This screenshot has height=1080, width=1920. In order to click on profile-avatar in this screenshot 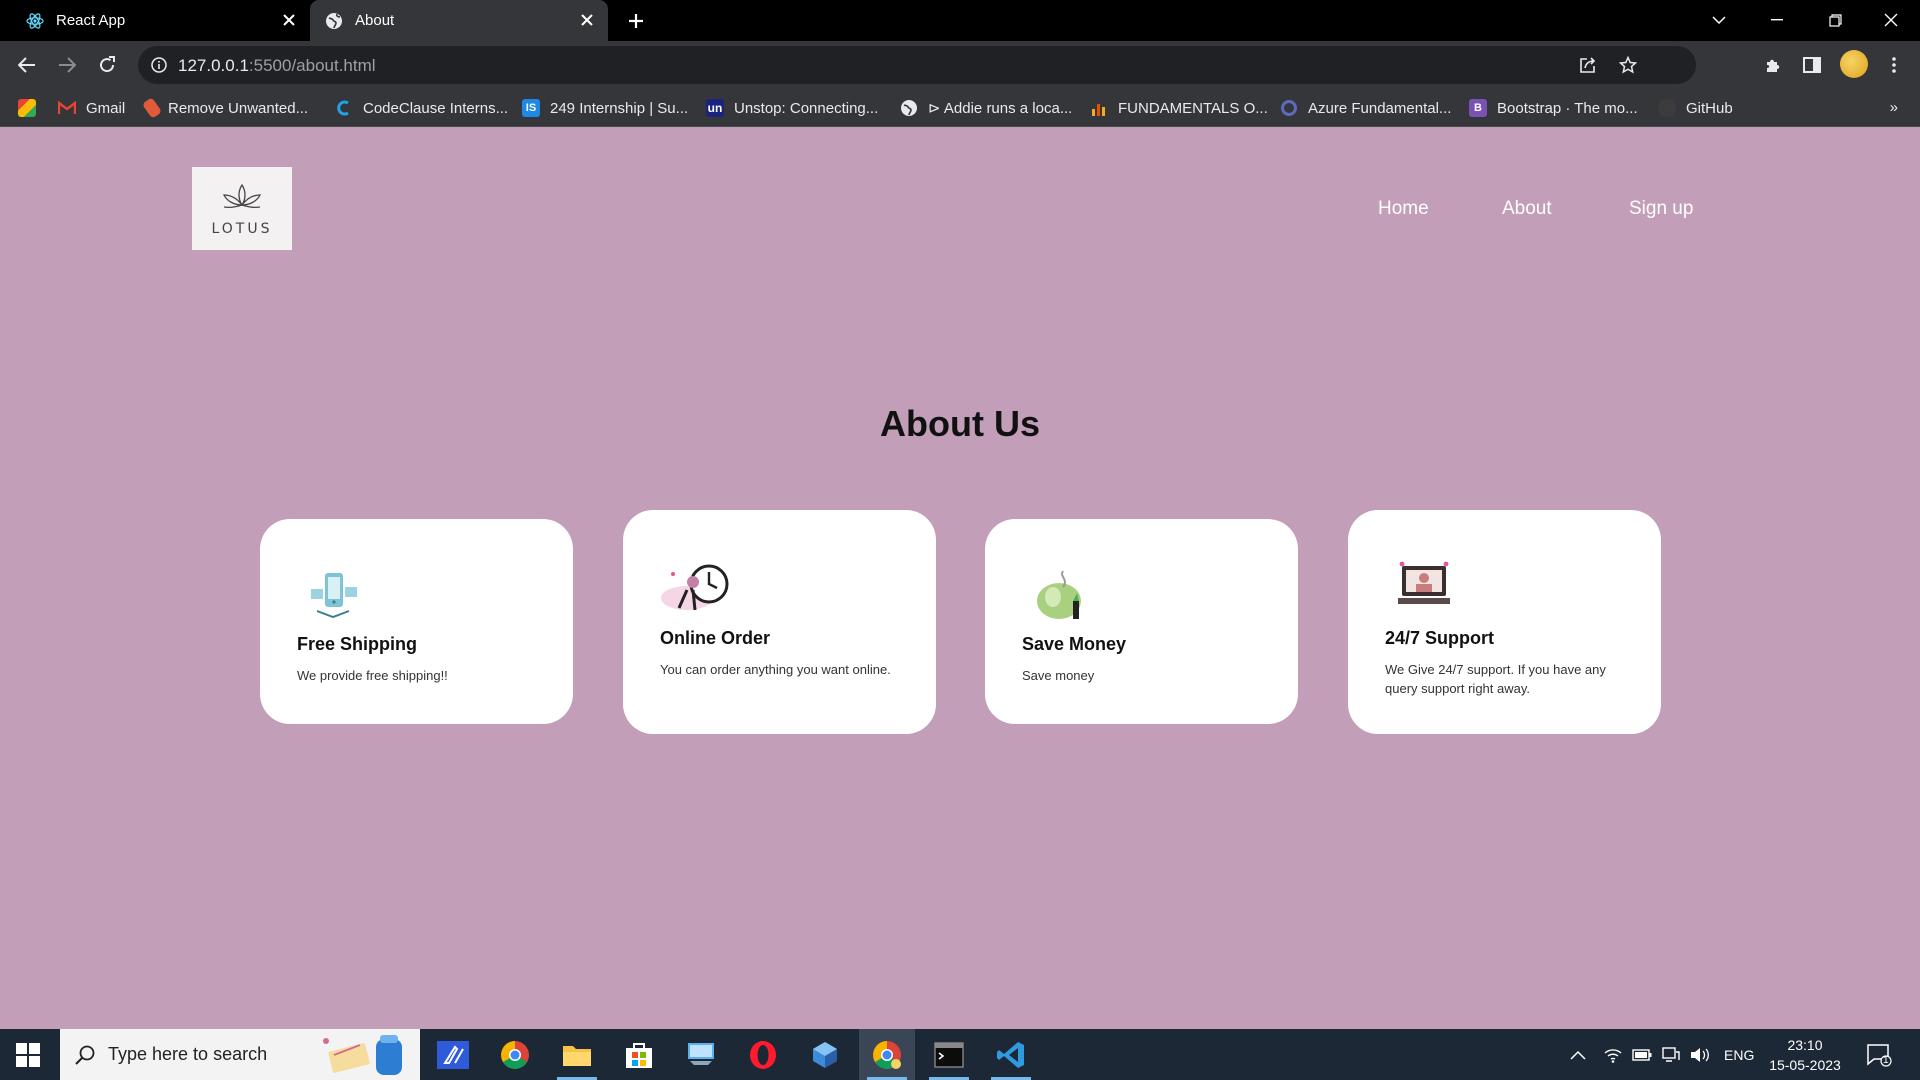, I will do `click(1854, 64)`.